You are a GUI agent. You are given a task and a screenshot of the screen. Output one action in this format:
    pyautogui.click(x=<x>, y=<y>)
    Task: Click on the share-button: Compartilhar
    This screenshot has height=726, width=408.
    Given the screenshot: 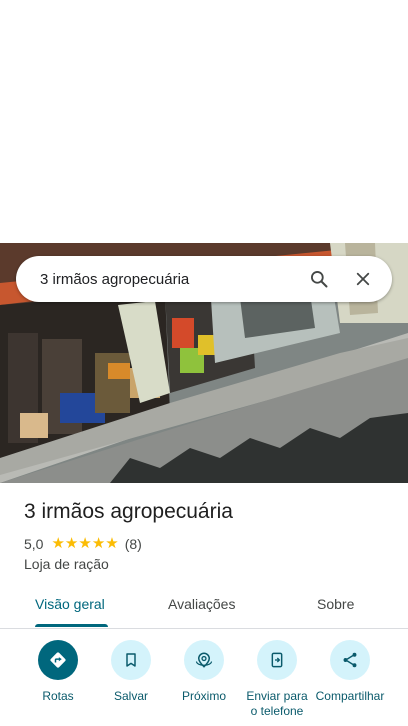 What is the action you would take?
    pyautogui.click(x=350, y=672)
    